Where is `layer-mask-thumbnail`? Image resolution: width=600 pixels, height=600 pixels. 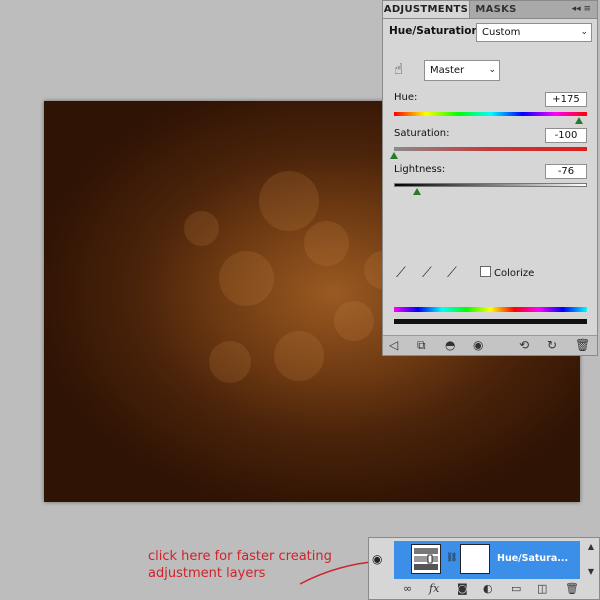
layer-mask-thumbnail is located at coordinates (475, 559).